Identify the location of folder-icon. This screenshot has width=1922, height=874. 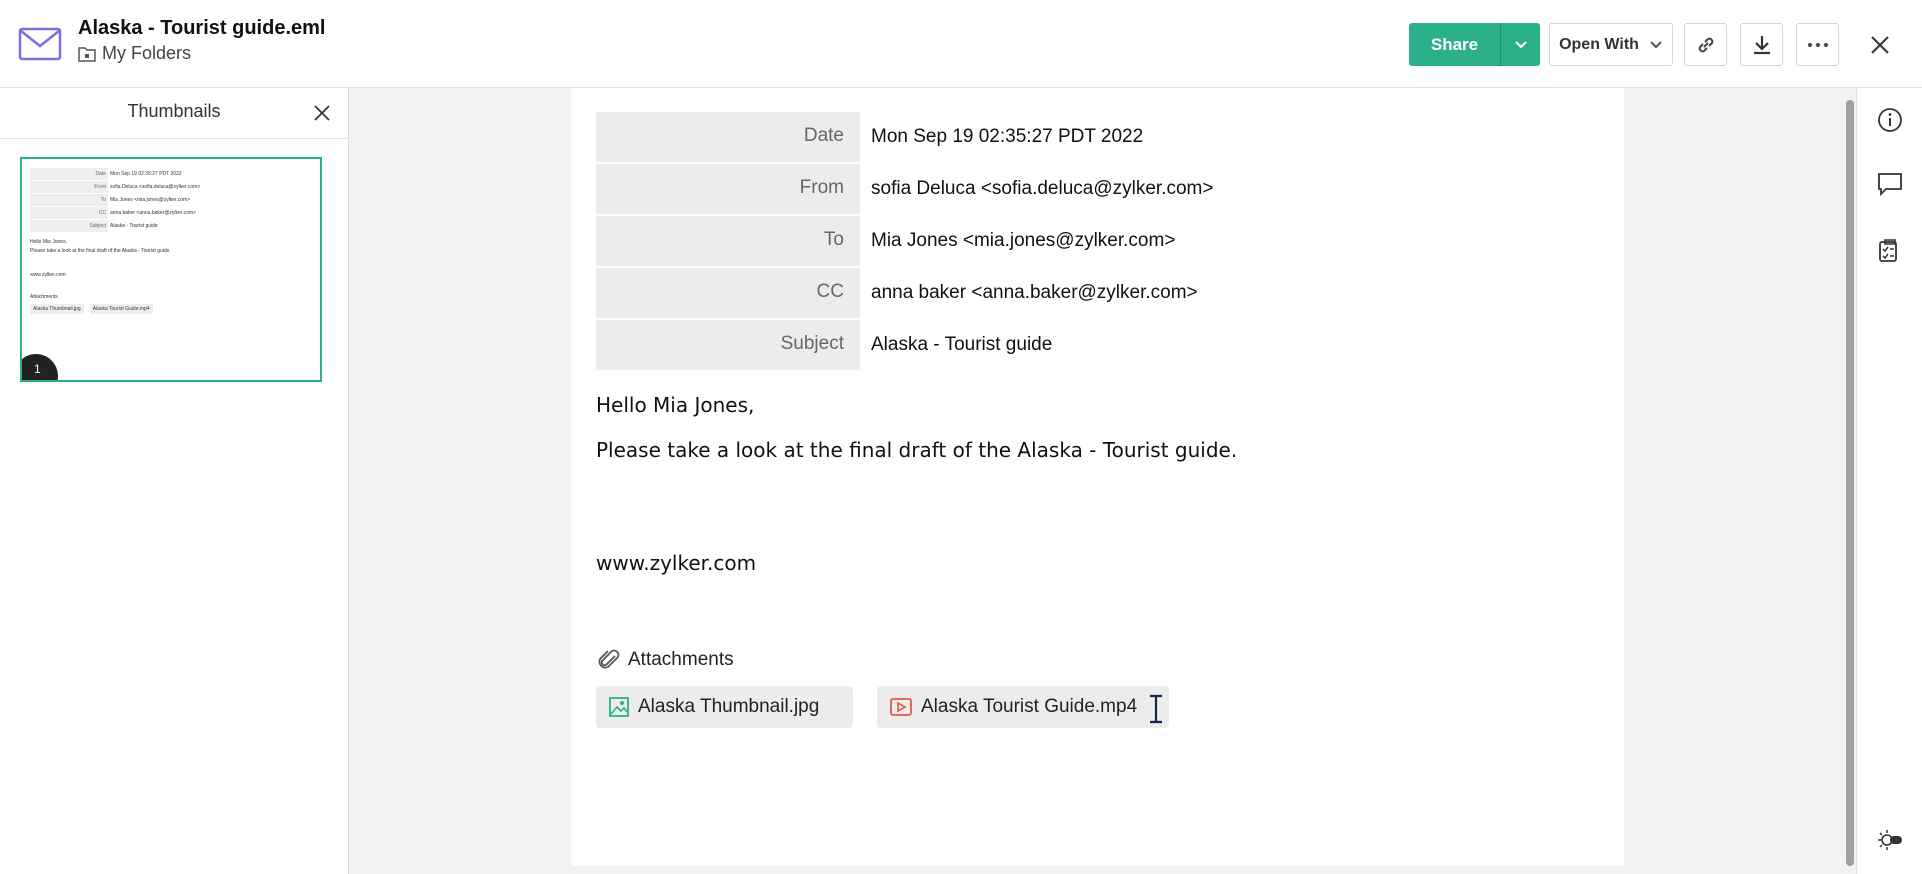
(87, 54).